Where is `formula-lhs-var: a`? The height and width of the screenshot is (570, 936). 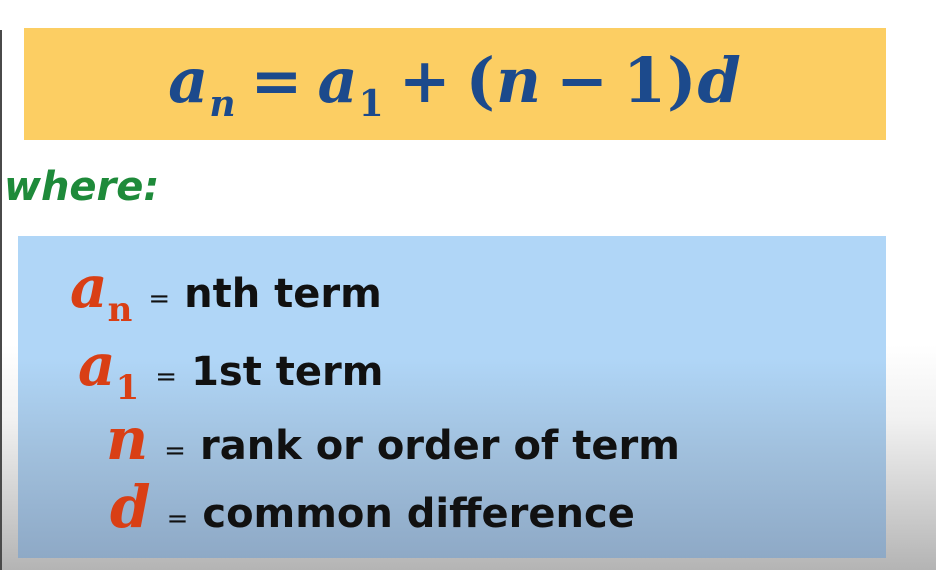
formula-lhs-var: a is located at coordinates (189, 80).